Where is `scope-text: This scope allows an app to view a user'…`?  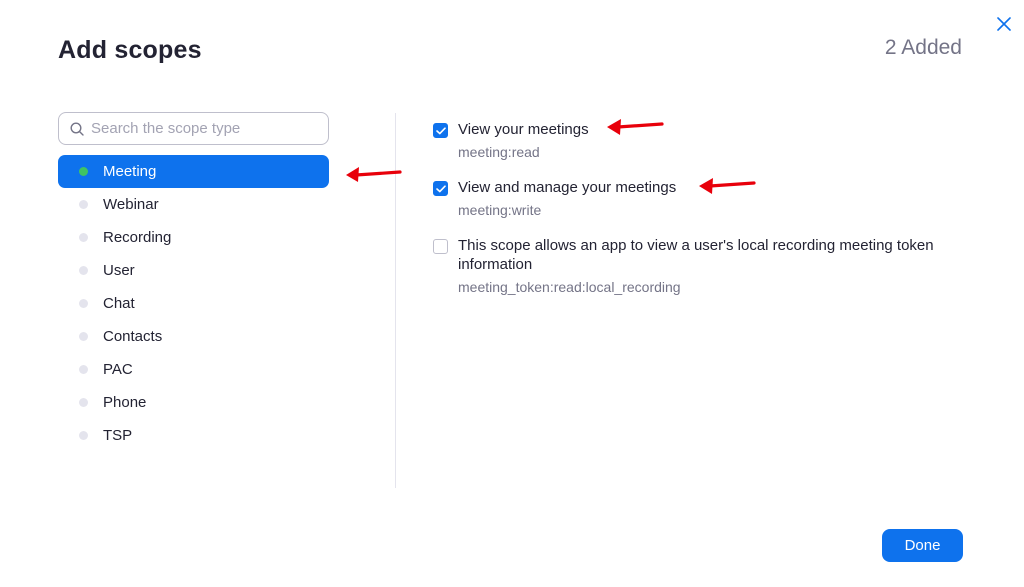
scope-text: This scope allows an app to view a user'… is located at coordinates (715, 266).